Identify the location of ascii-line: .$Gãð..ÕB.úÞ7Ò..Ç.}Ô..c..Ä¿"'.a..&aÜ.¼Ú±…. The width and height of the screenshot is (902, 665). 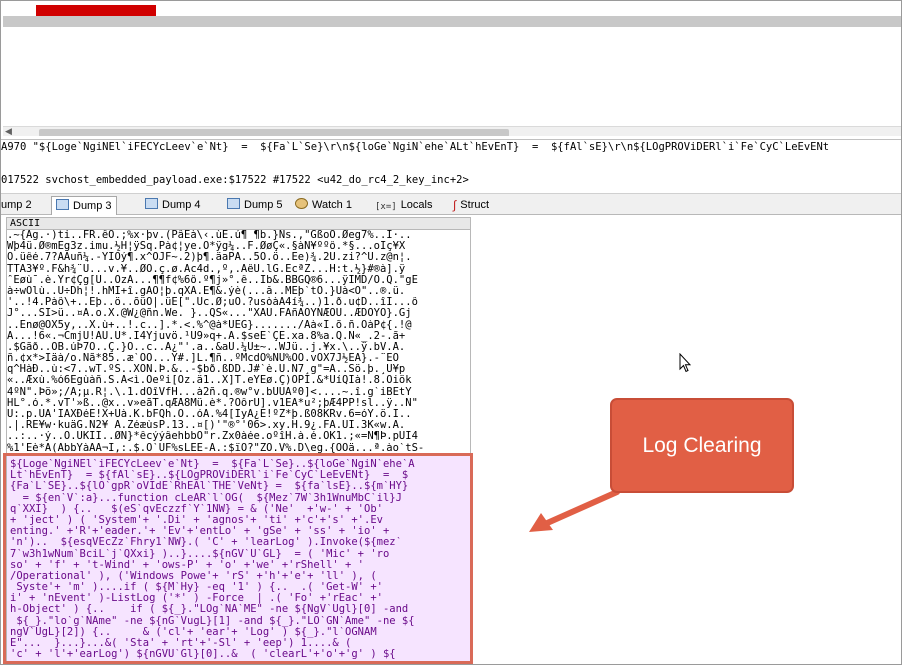
(206, 347).